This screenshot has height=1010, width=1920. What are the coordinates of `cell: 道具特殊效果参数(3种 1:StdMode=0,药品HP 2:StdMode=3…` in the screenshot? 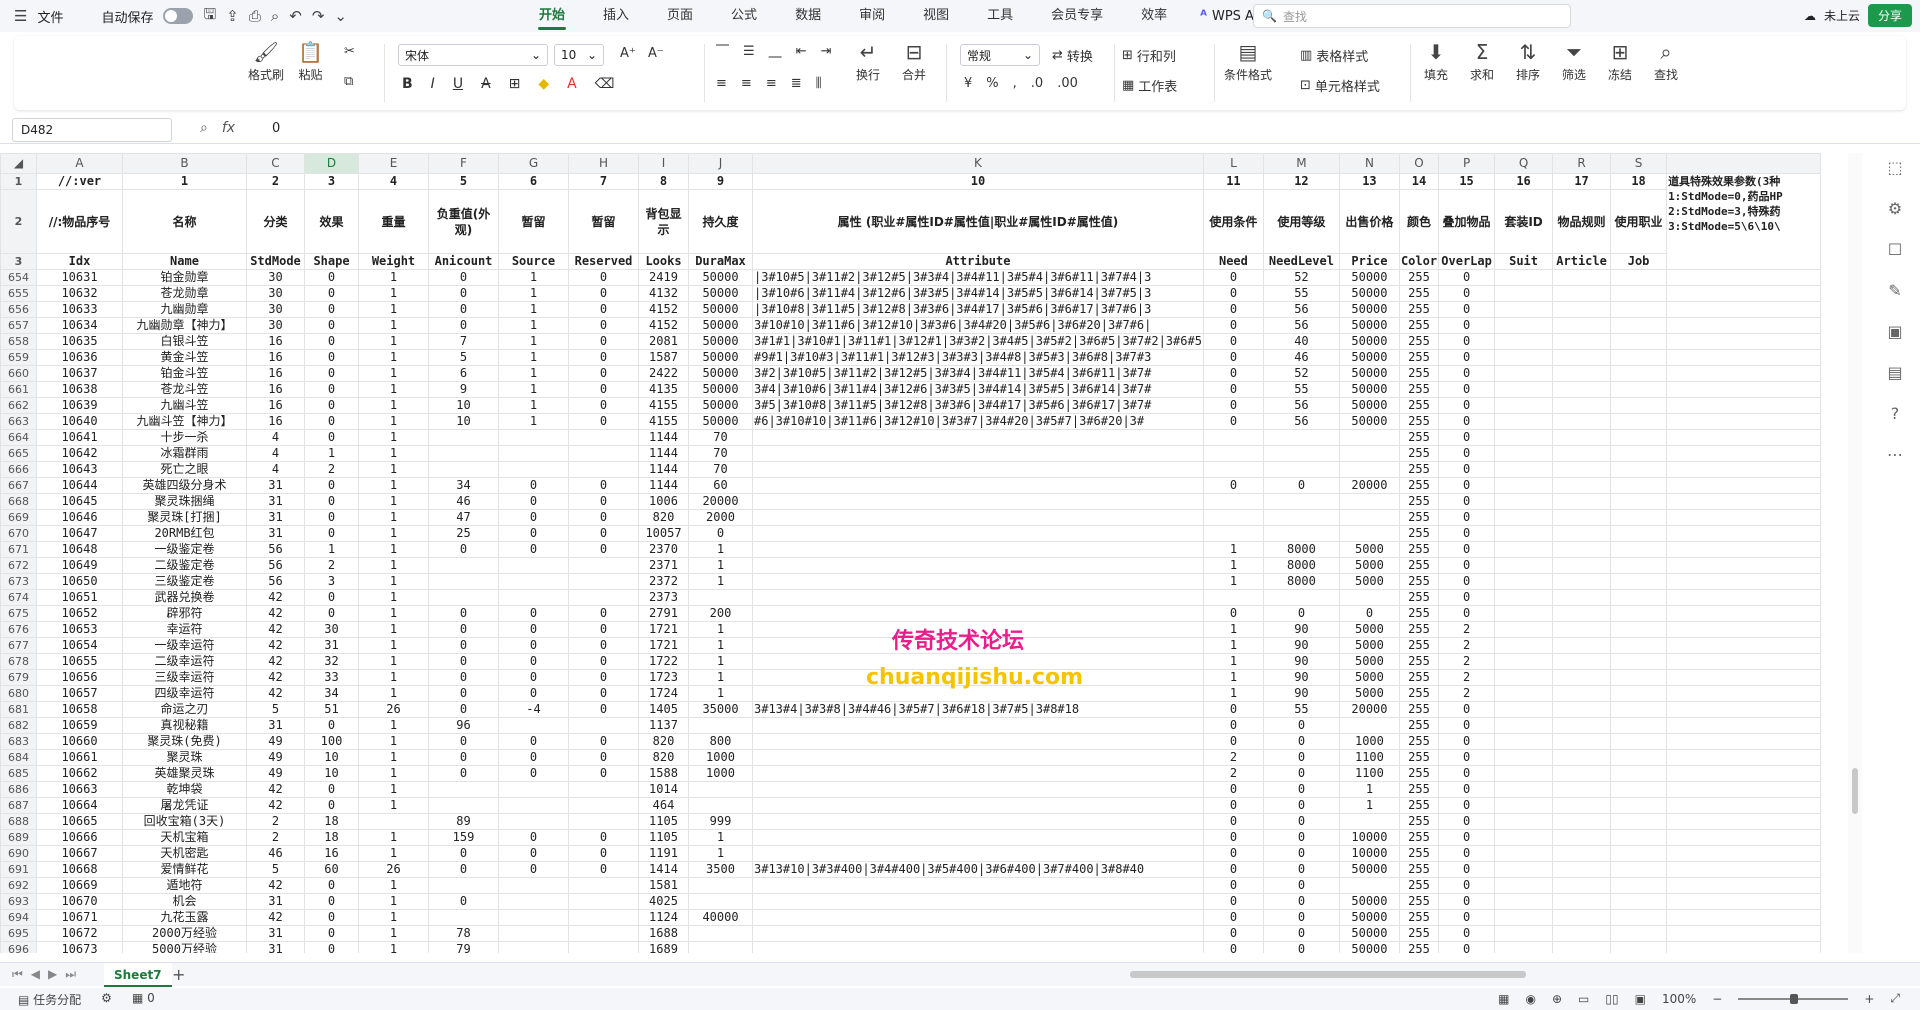 It's located at (1744, 221).